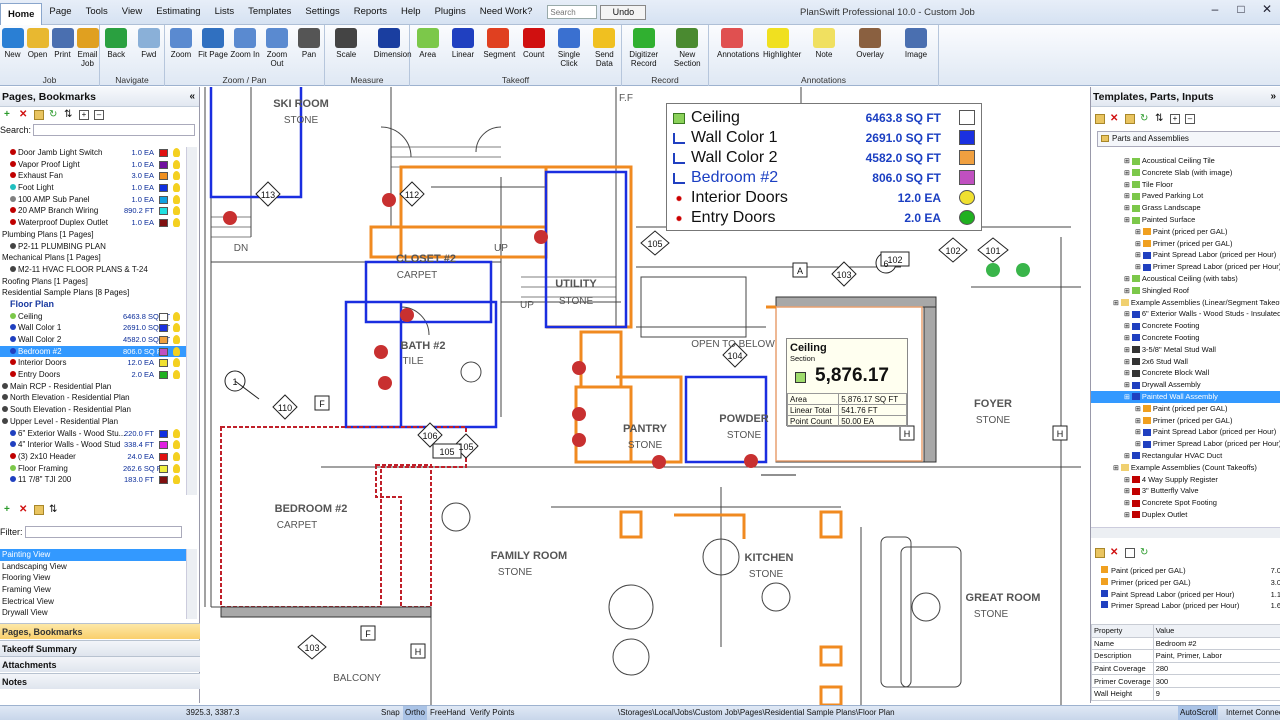 The width and height of the screenshot is (1280, 720). I want to click on sort-icon: ⇅, so click(69, 115).